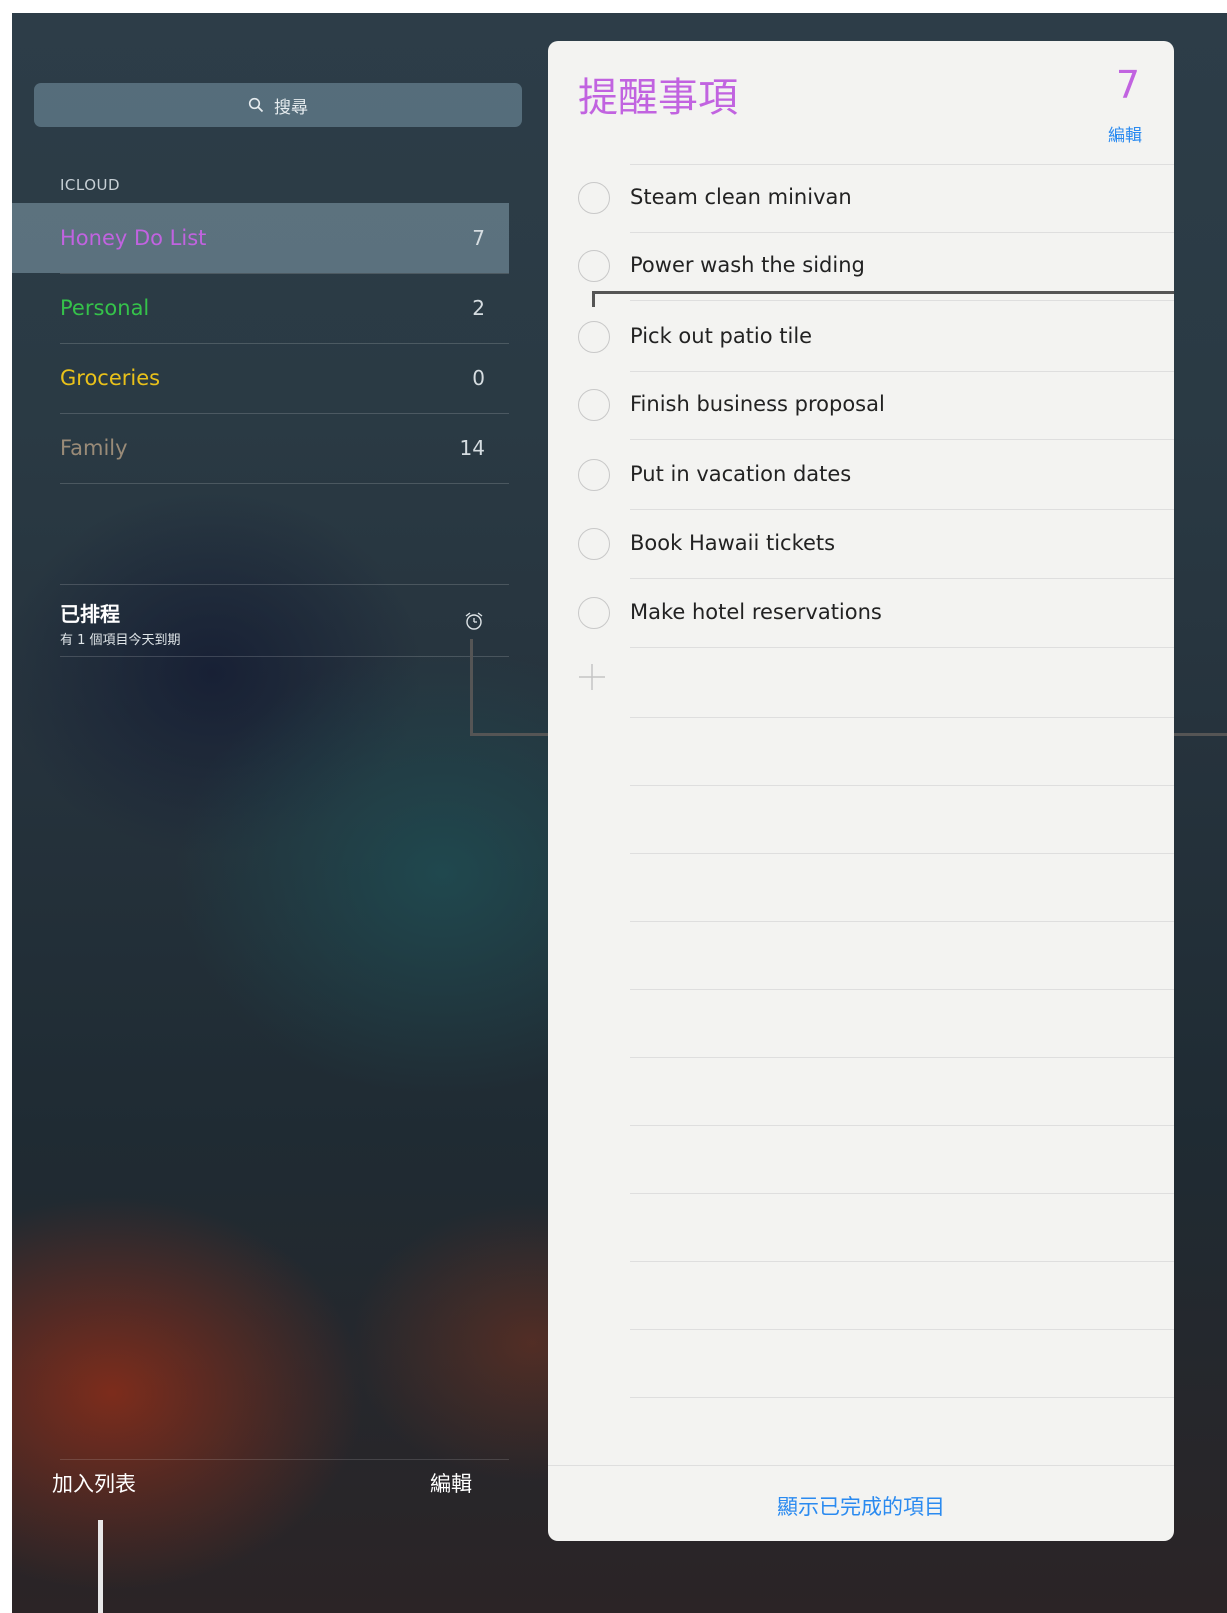 The image size is (1227, 1613). I want to click on add-reminder-plus-icon, so click(592, 677).